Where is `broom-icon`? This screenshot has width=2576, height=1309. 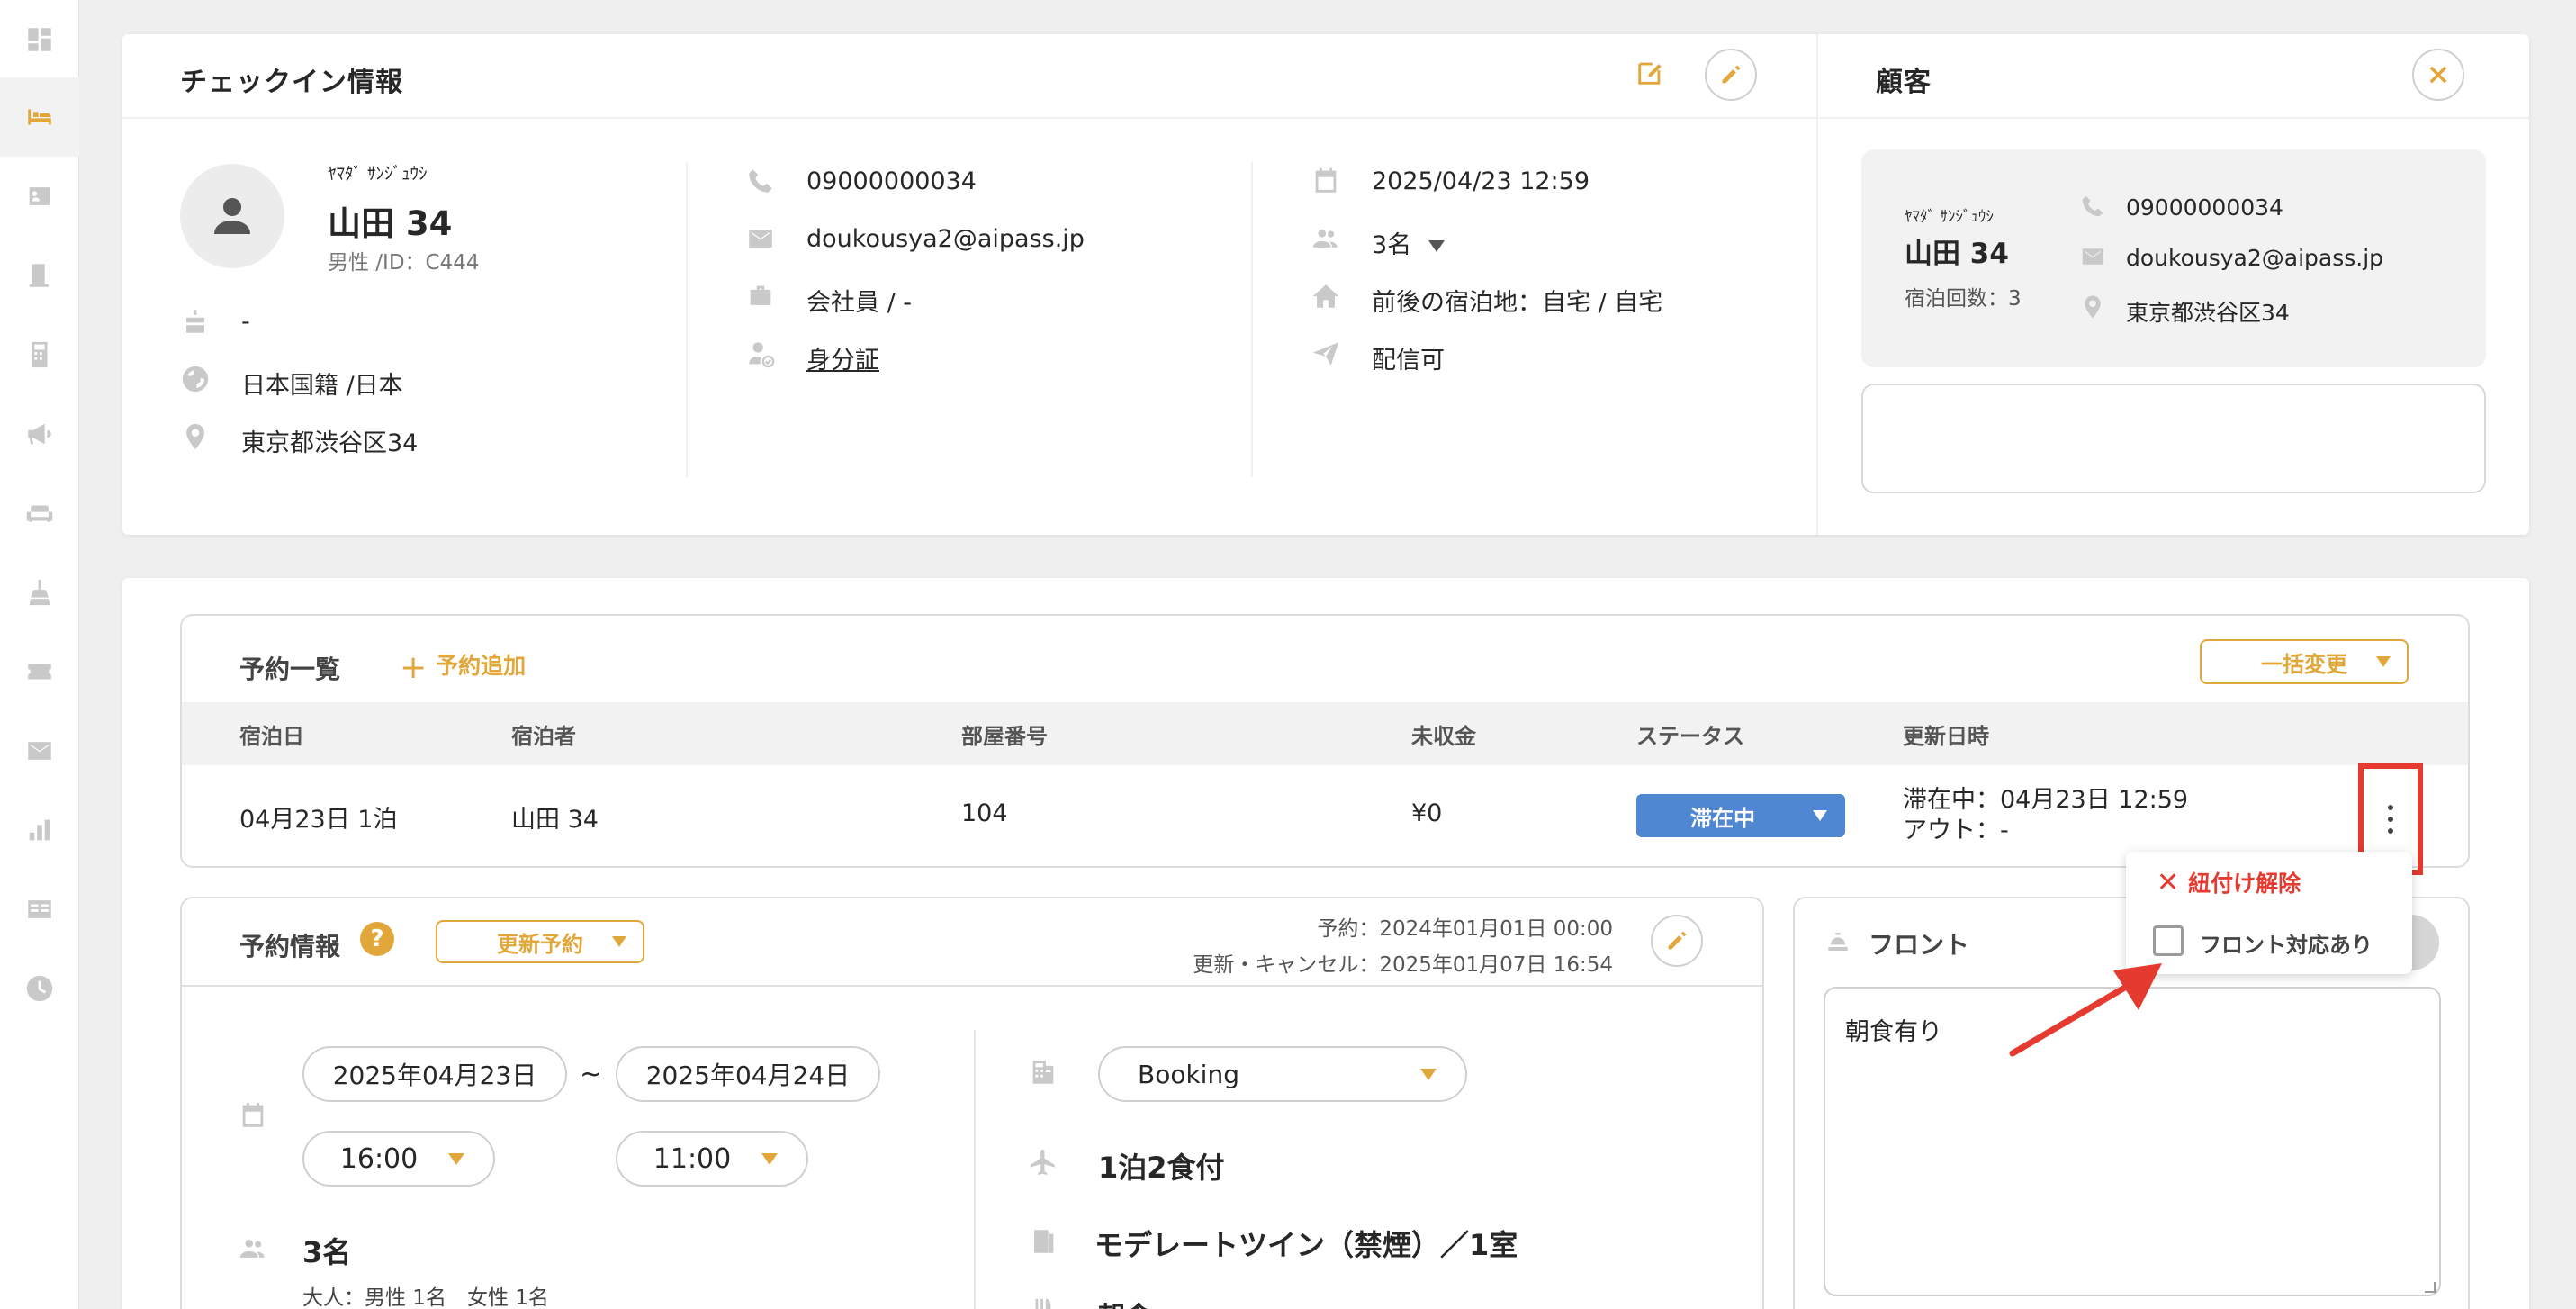 broom-icon is located at coordinates (39, 592).